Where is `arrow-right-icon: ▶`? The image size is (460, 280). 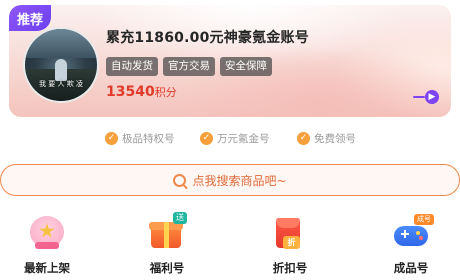 arrow-right-icon: ▶ is located at coordinates (432, 97).